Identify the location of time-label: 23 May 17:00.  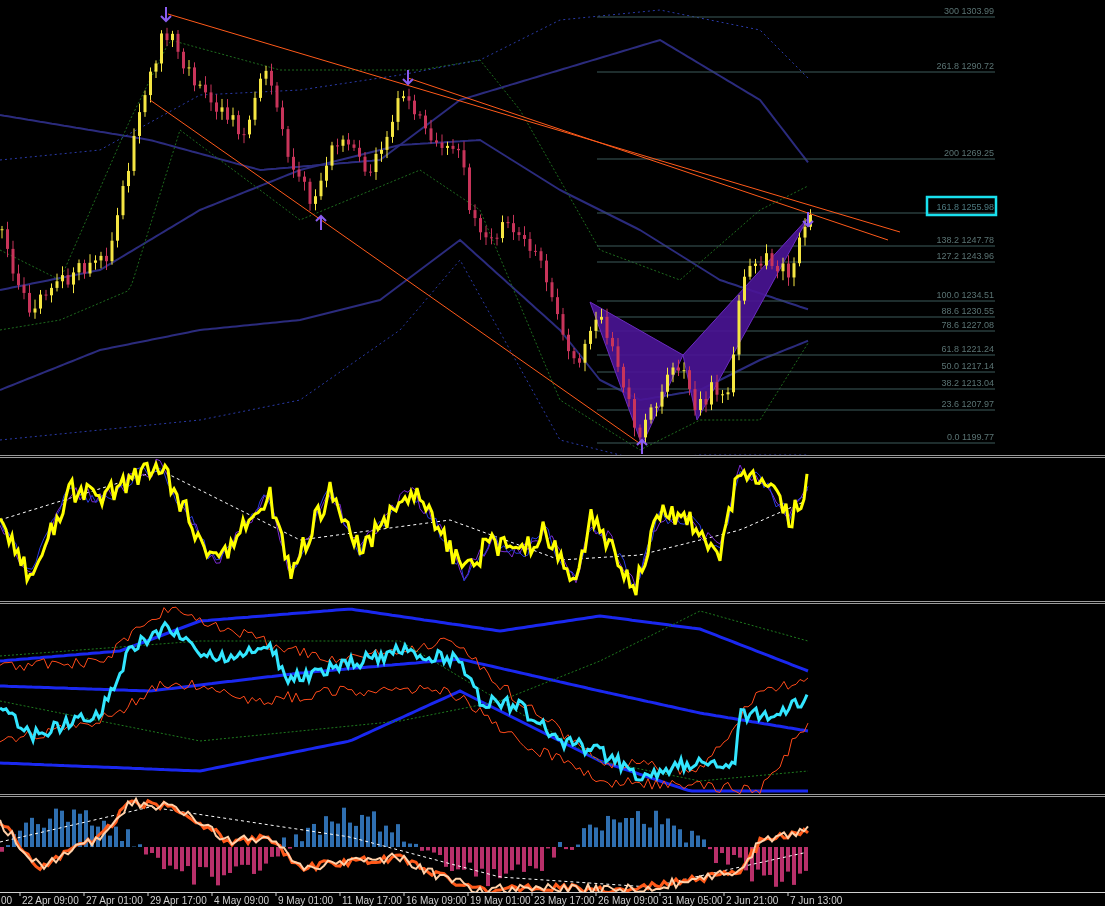
(564, 900).